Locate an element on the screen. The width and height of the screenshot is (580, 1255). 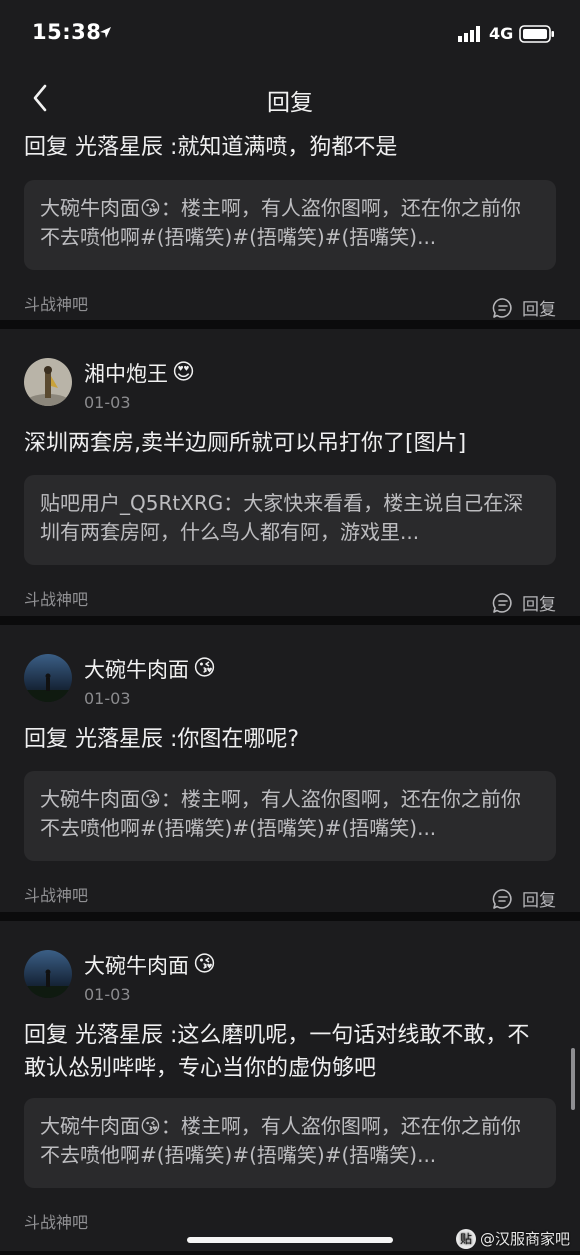
status-bar: 15:38 4G is located at coordinates (290, 33).